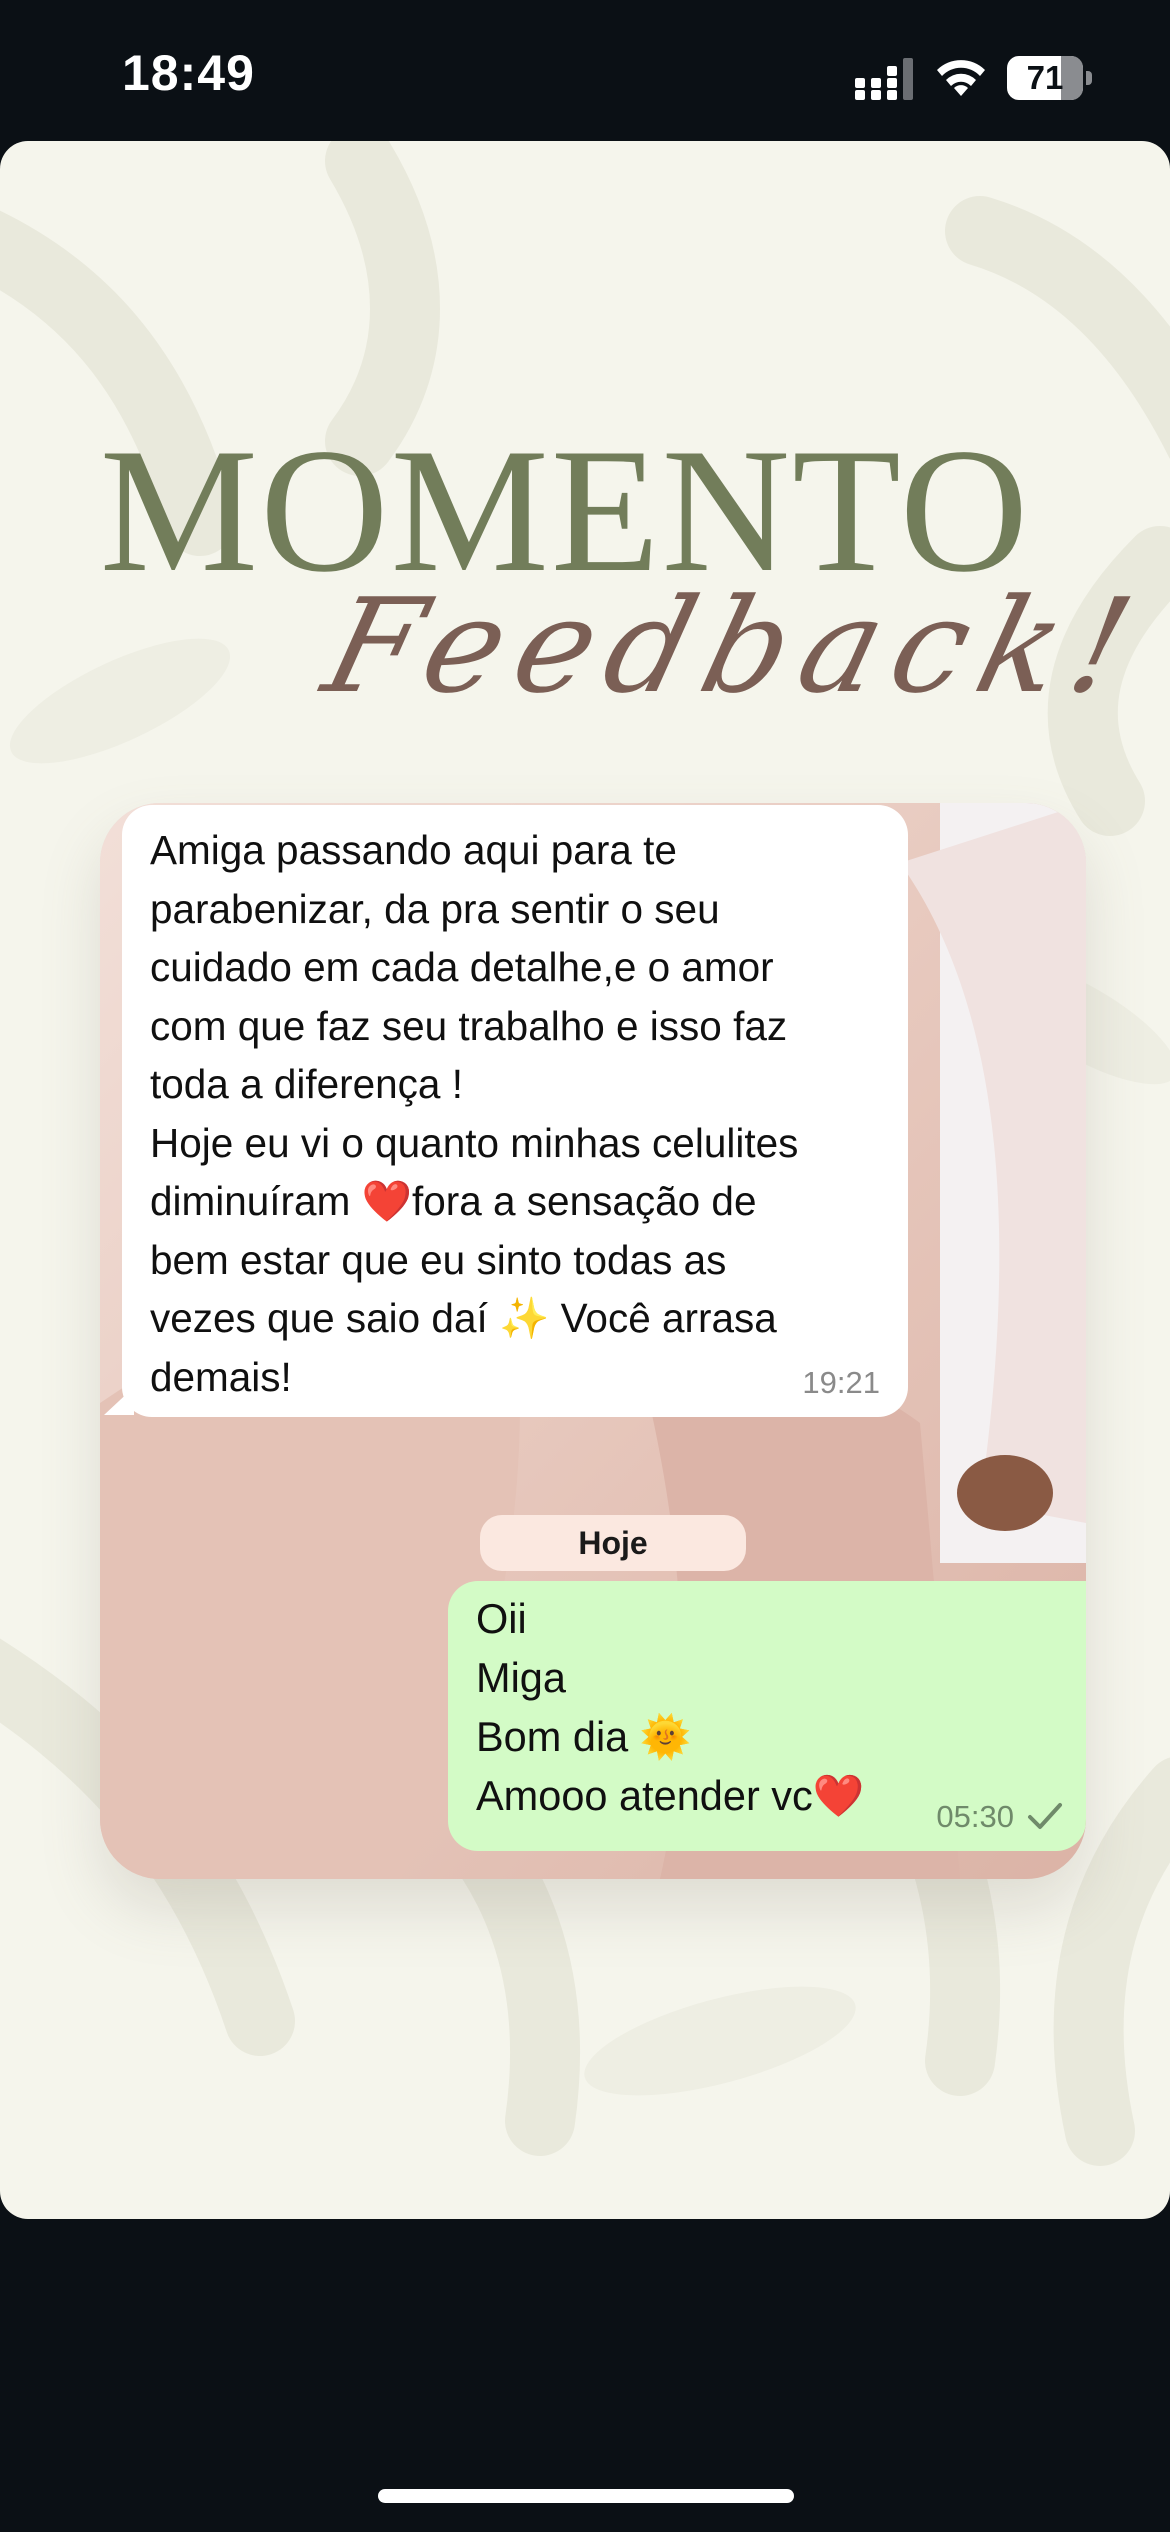 Image resolution: width=1170 pixels, height=2532 pixels. I want to click on wifi-icon, so click(961, 78).